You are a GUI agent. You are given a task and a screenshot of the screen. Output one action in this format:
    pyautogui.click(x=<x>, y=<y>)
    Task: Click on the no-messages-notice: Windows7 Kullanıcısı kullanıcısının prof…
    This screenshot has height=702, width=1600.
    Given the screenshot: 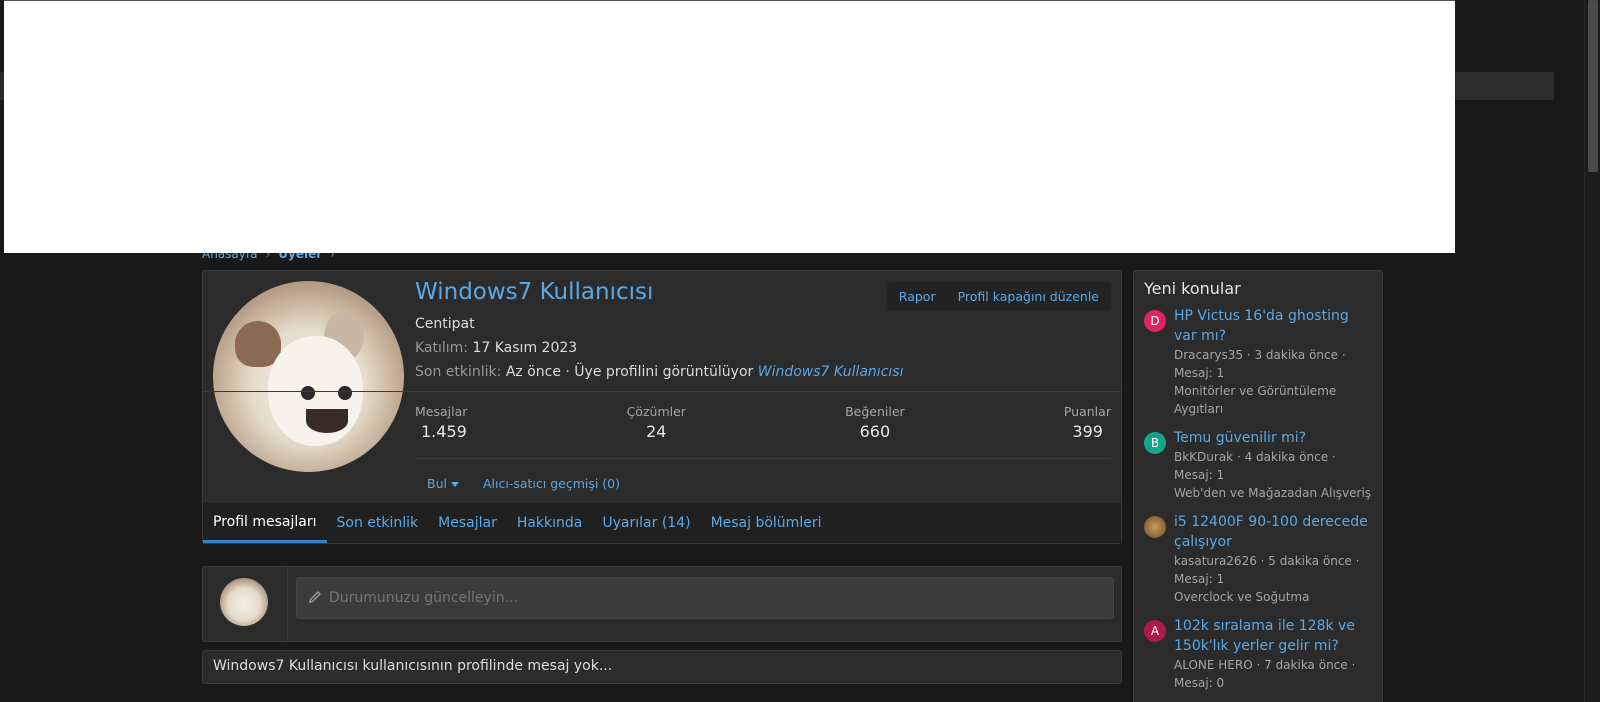 What is the action you would take?
    pyautogui.click(x=662, y=667)
    